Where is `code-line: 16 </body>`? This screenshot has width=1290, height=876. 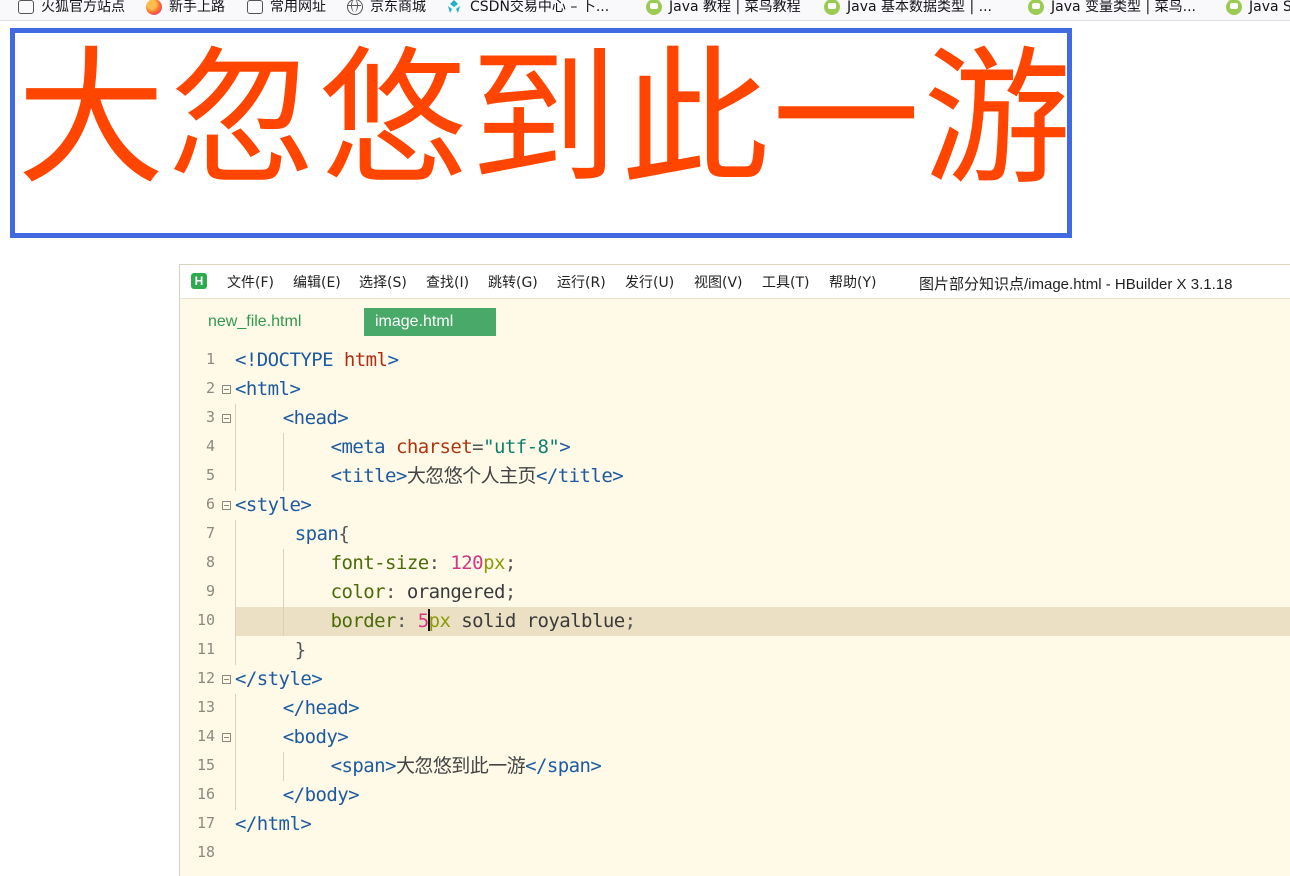
code-line: 16 </body> is located at coordinates (735, 795).